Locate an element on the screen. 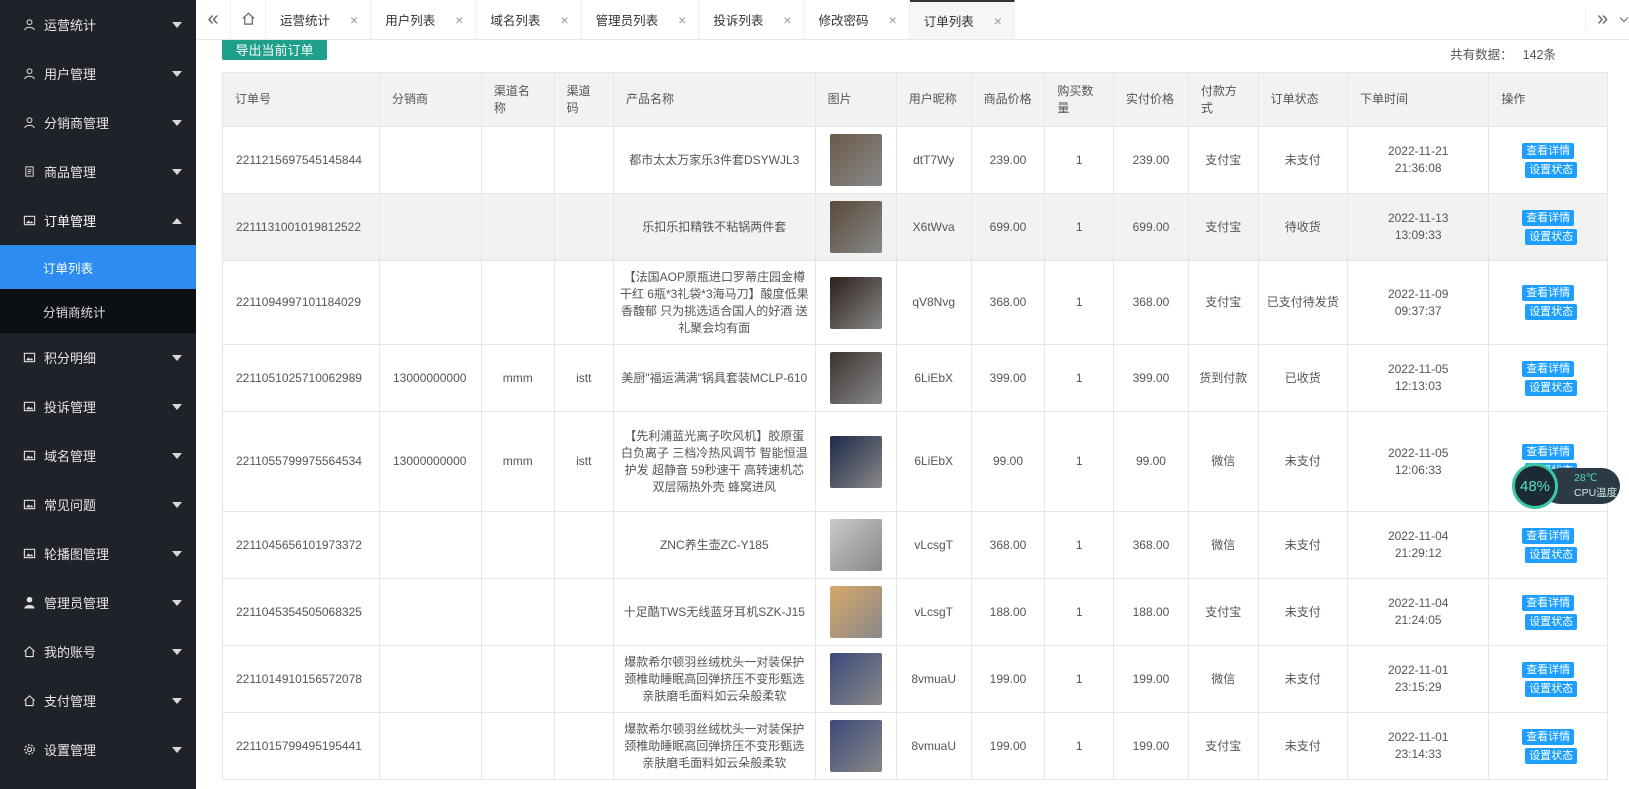 This screenshot has width=1629, height=789. tab: 运营统计 × is located at coordinates (319, 19).